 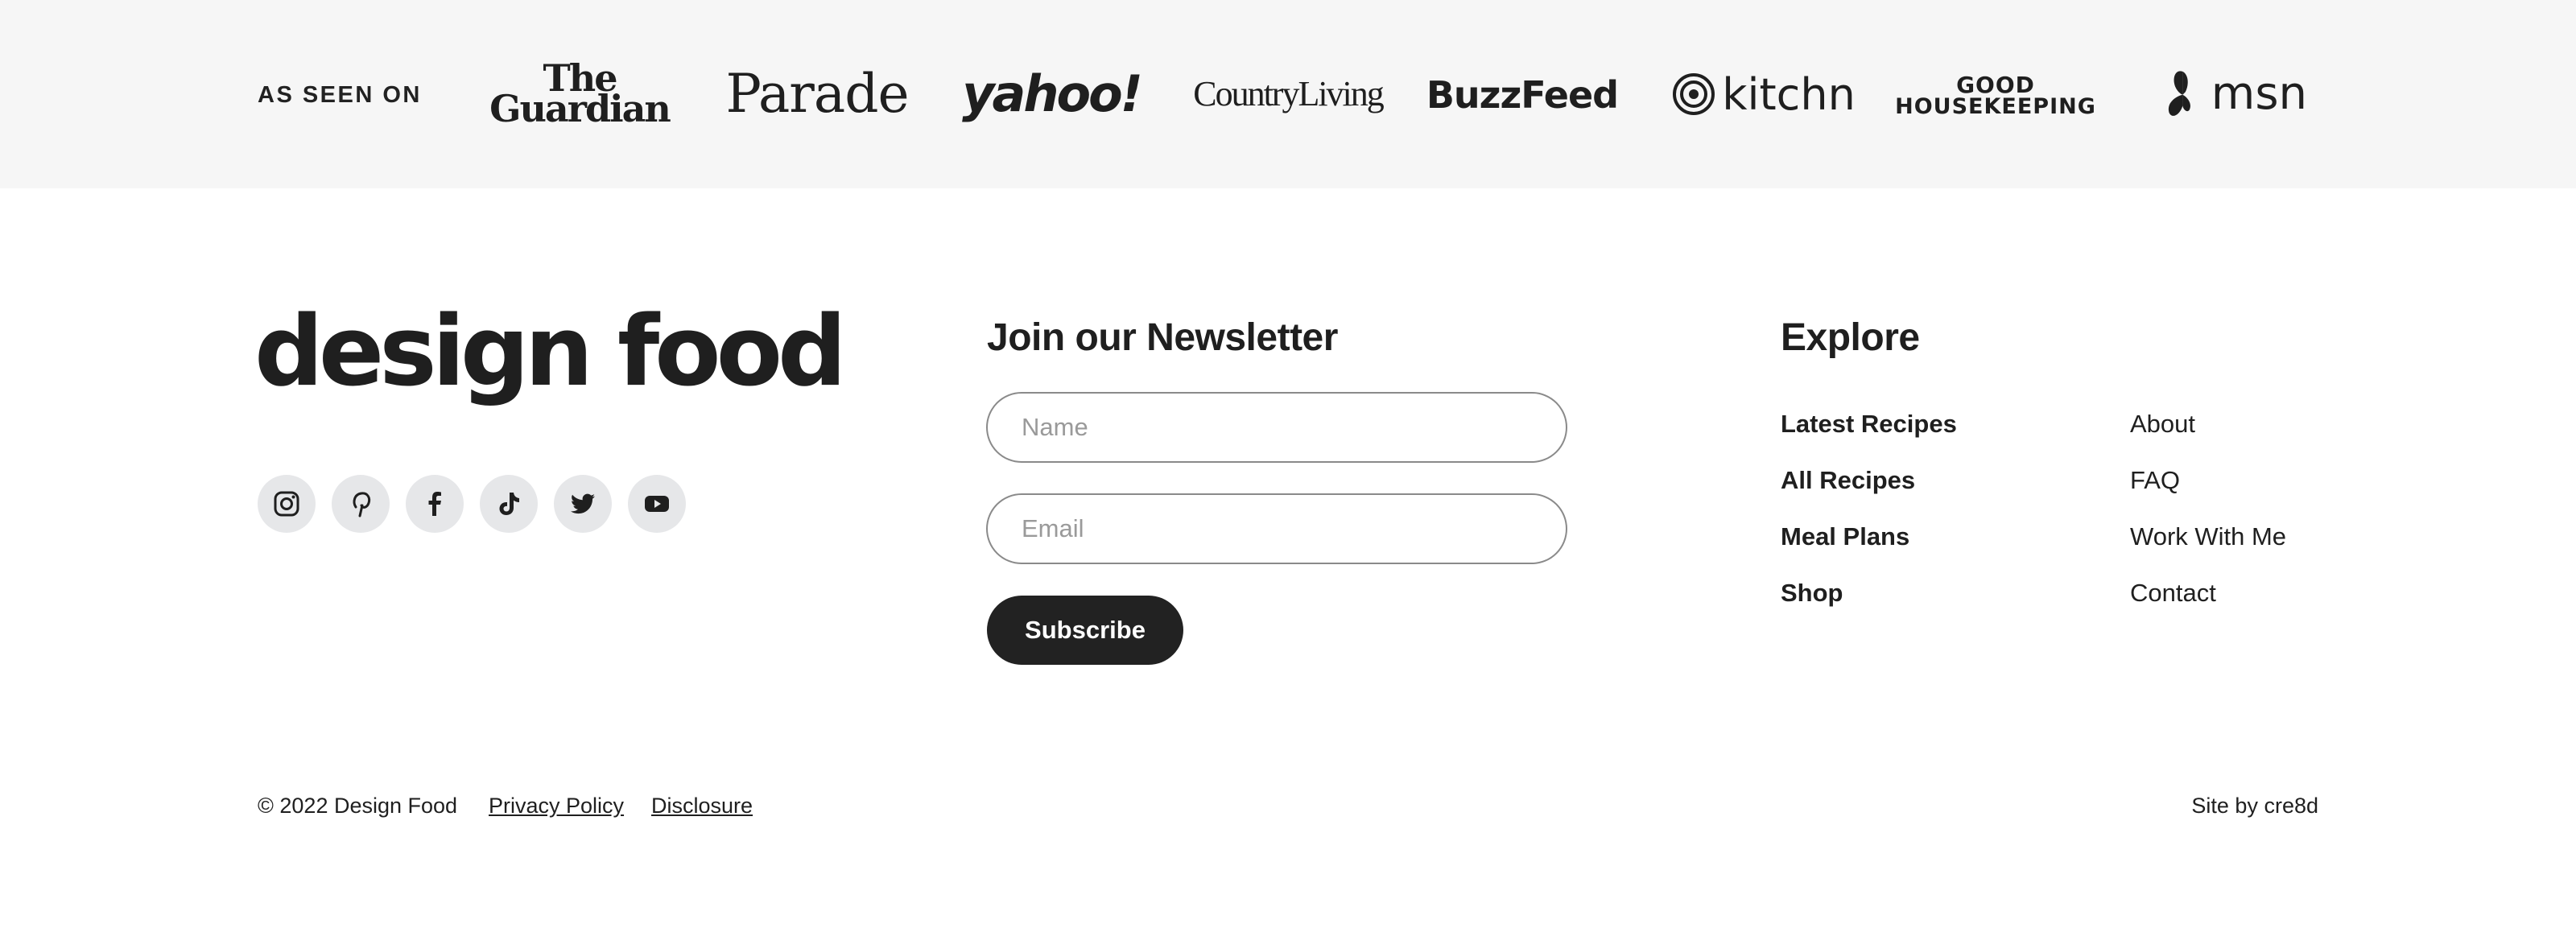 I want to click on all-recipes-link: All Recipes, so click(x=1869, y=480).